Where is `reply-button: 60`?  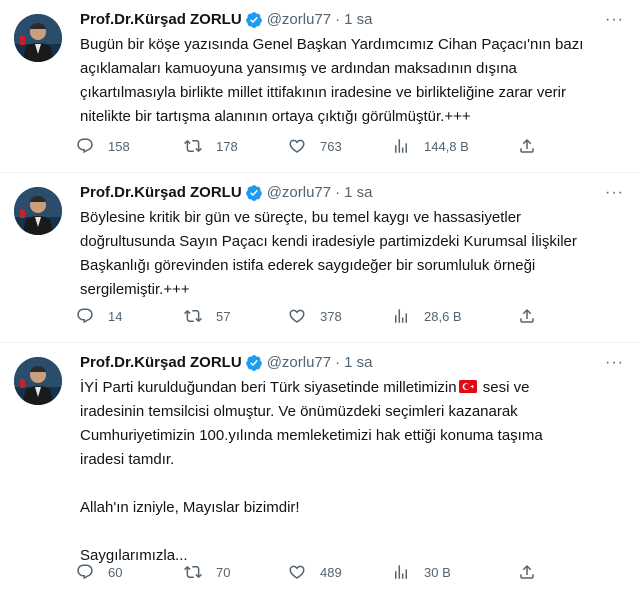 reply-button: 60 is located at coordinates (99, 572).